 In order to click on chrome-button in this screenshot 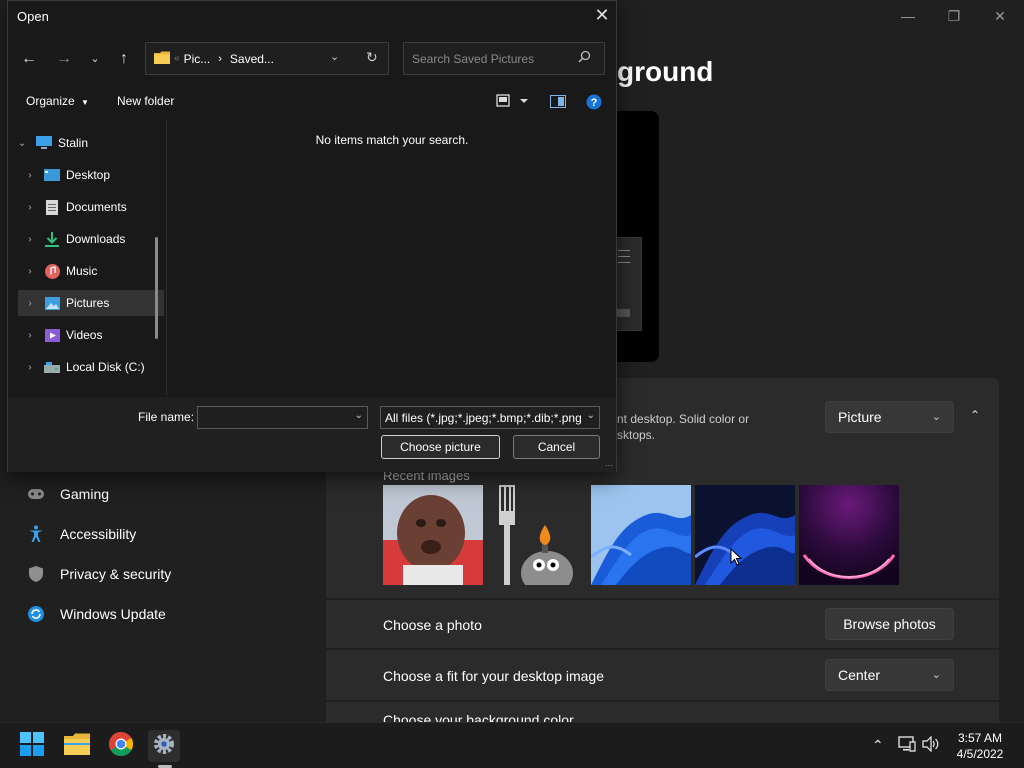, I will do `click(121, 746)`.